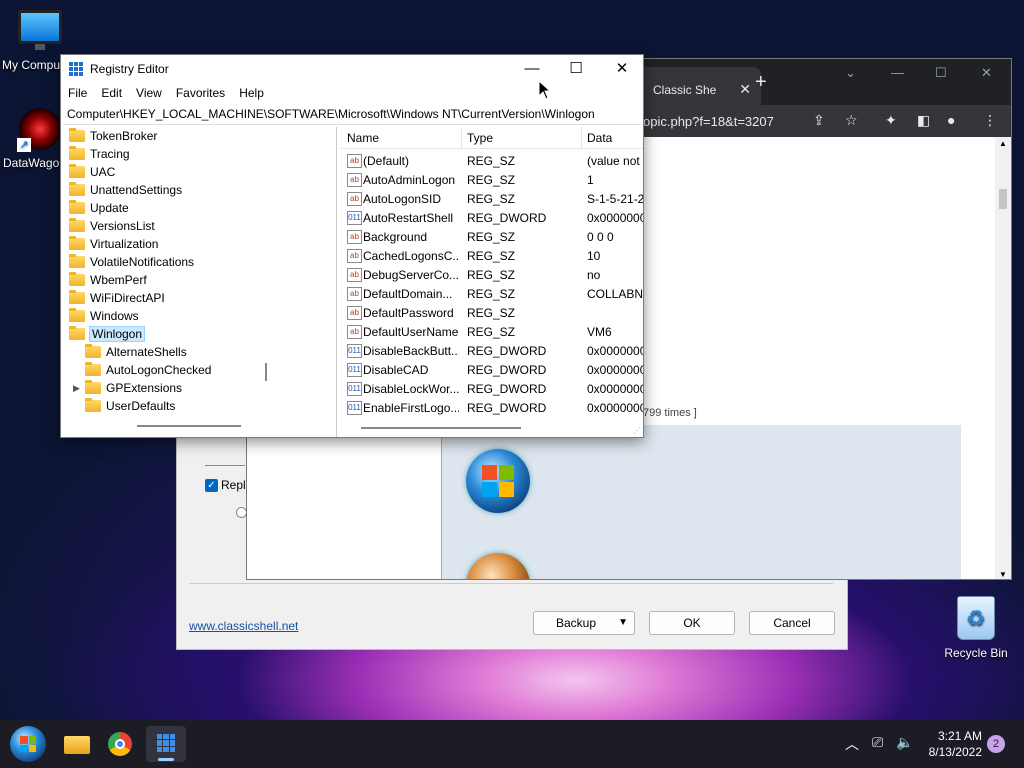 The width and height of the screenshot is (1024, 768). I want to click on network-icon: ⎚, so click(877, 742).